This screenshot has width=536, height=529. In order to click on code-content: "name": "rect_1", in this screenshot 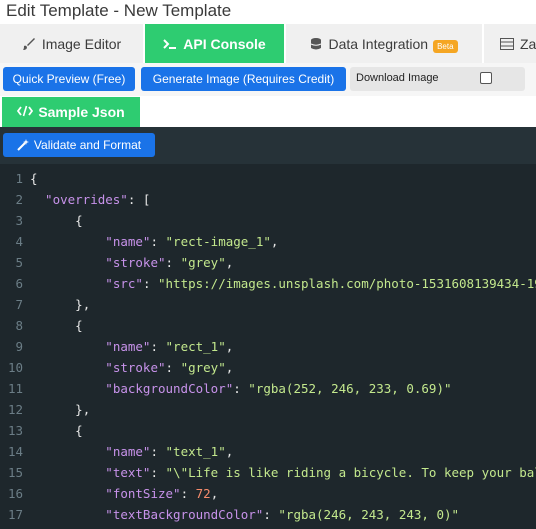, I will do `click(169, 346)`.